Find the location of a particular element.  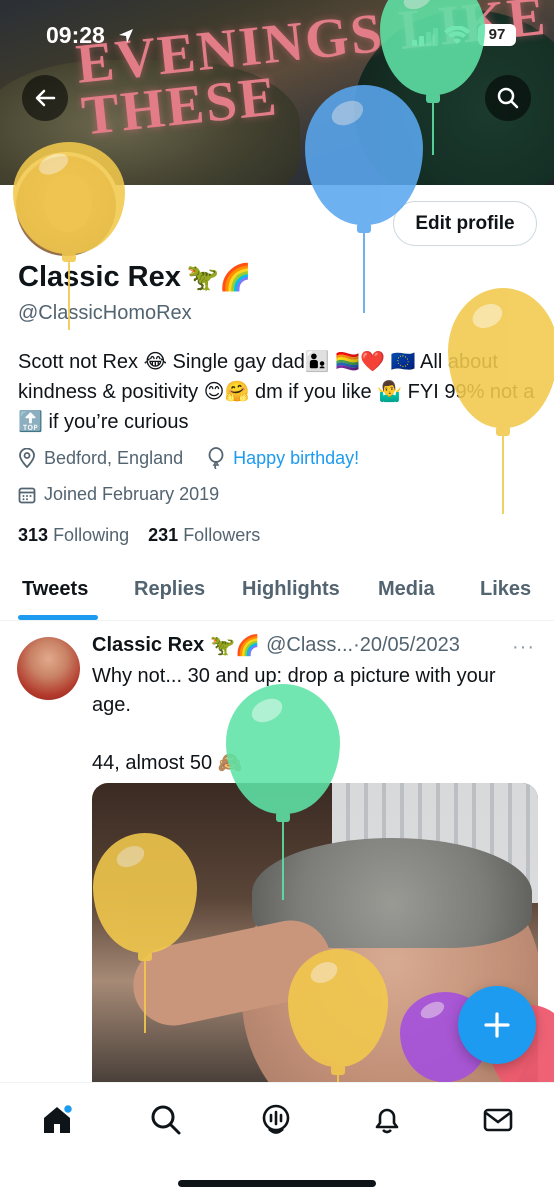

location-arrow-icon is located at coordinates (126, 36).